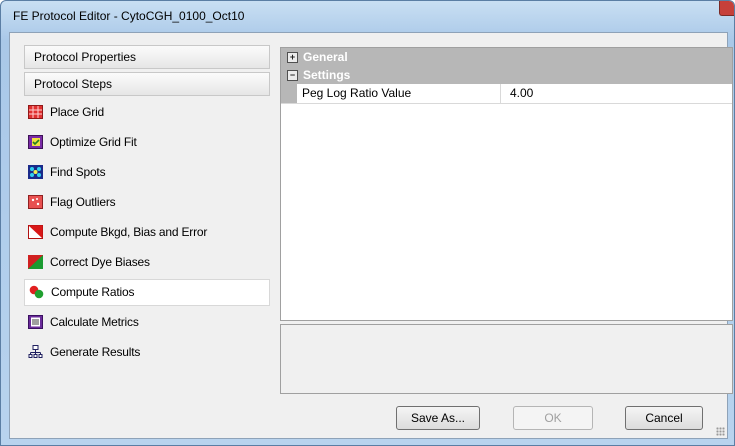 The image size is (735, 446). Describe the element at coordinates (325, 57) in the screenshot. I see `category-label: General` at that location.